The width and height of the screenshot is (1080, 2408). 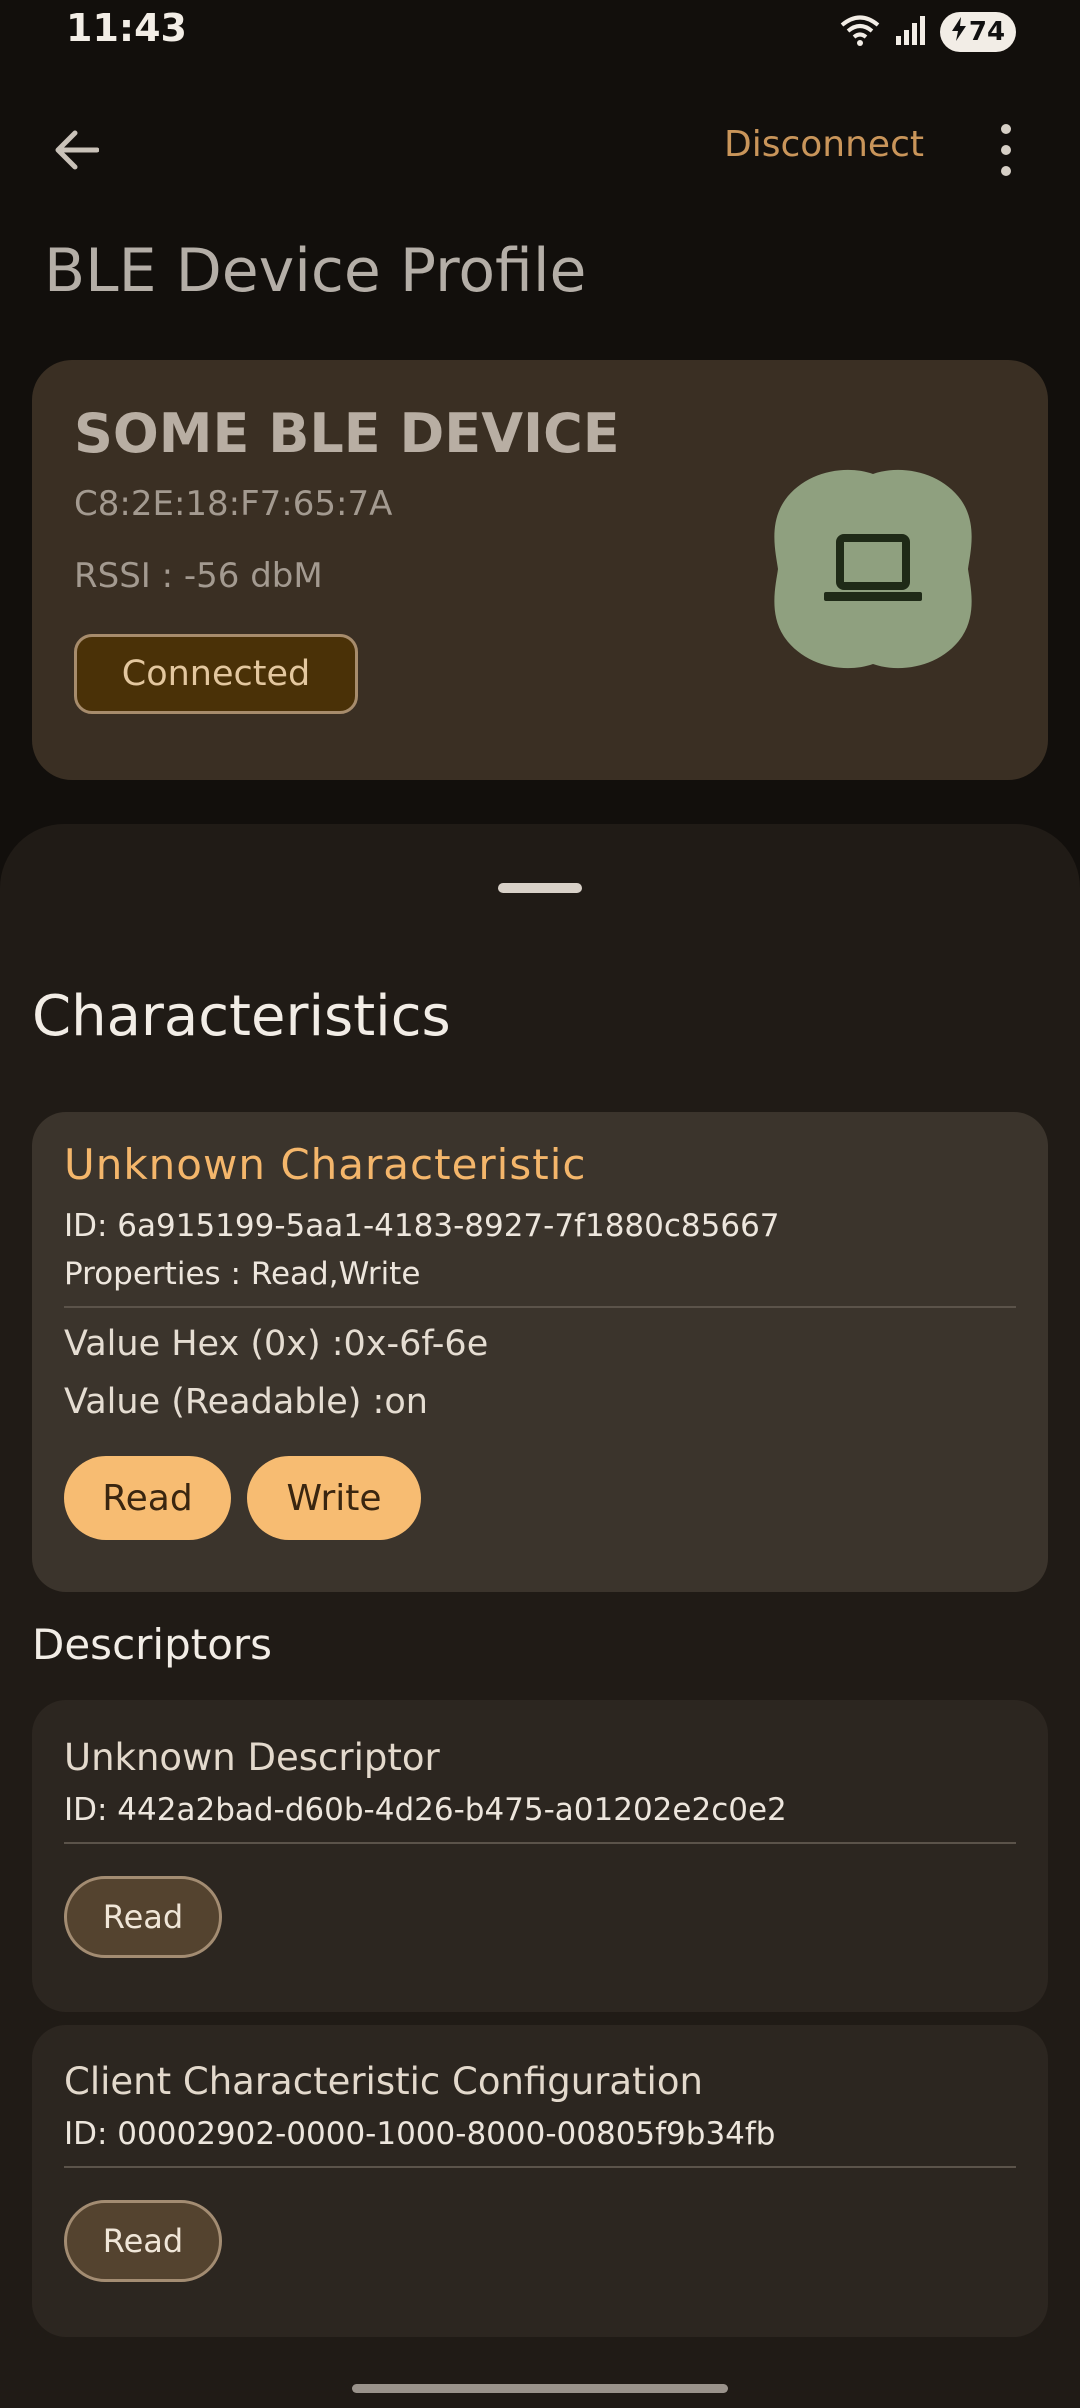 I want to click on status-icons: 74, so click(x=928, y=32).